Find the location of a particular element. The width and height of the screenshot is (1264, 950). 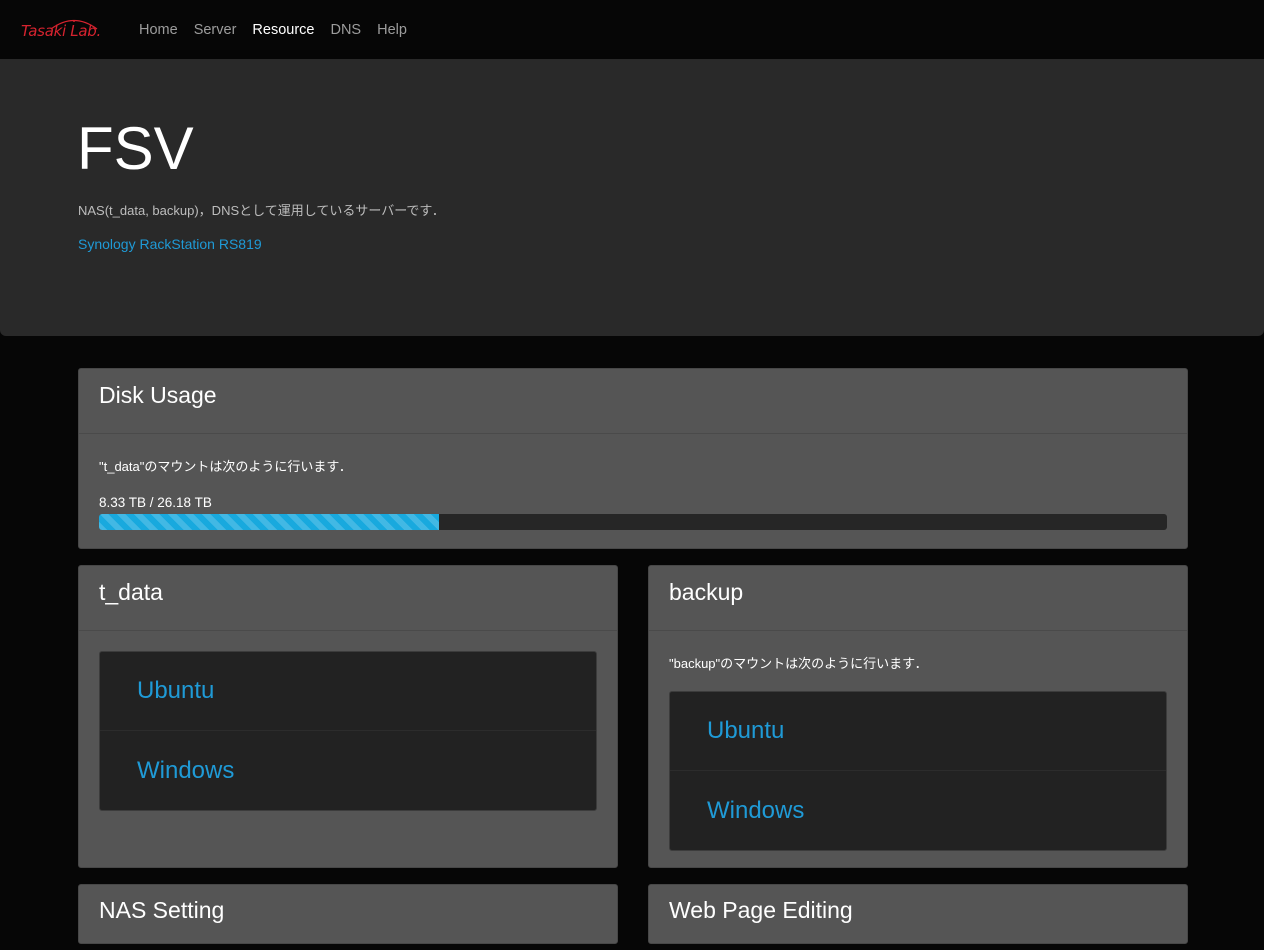

t-data-title: t_data is located at coordinates (131, 592).